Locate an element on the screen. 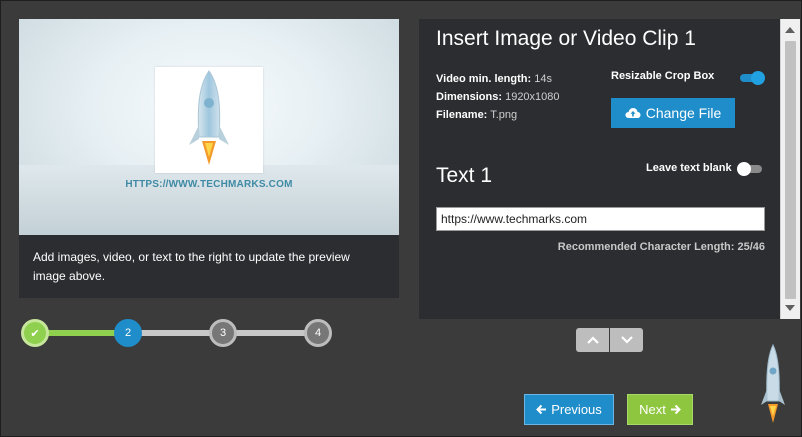  step-2: 2 is located at coordinates (128, 333).